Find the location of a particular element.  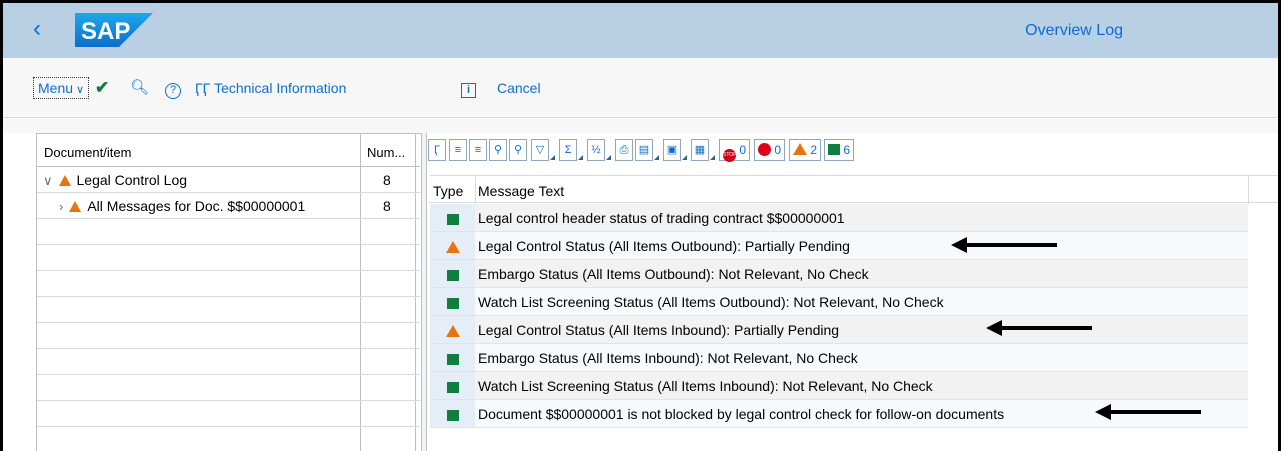

shell-bar: ‹ SAP Overview Log is located at coordinates (640, 30).